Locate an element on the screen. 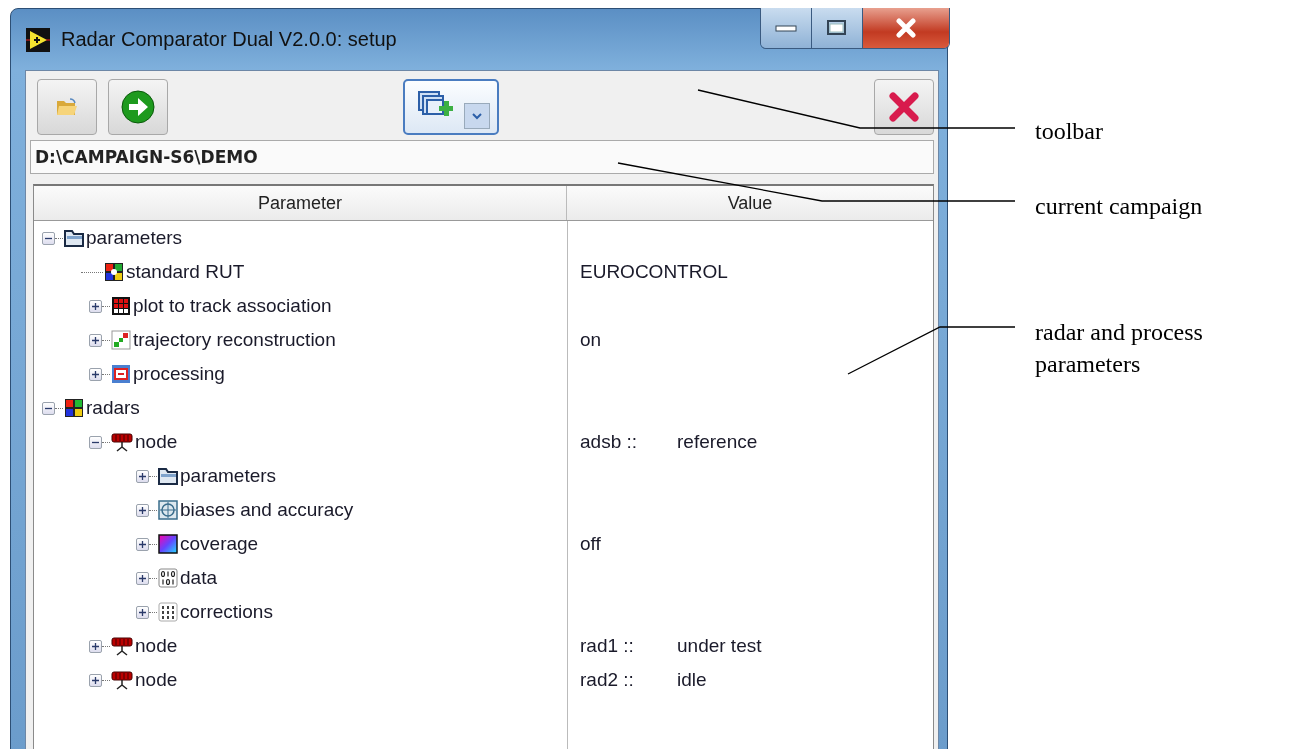 The height and width of the screenshot is (749, 1290). annotation-label: radar and process parameters is located at coordinates (1119, 348).